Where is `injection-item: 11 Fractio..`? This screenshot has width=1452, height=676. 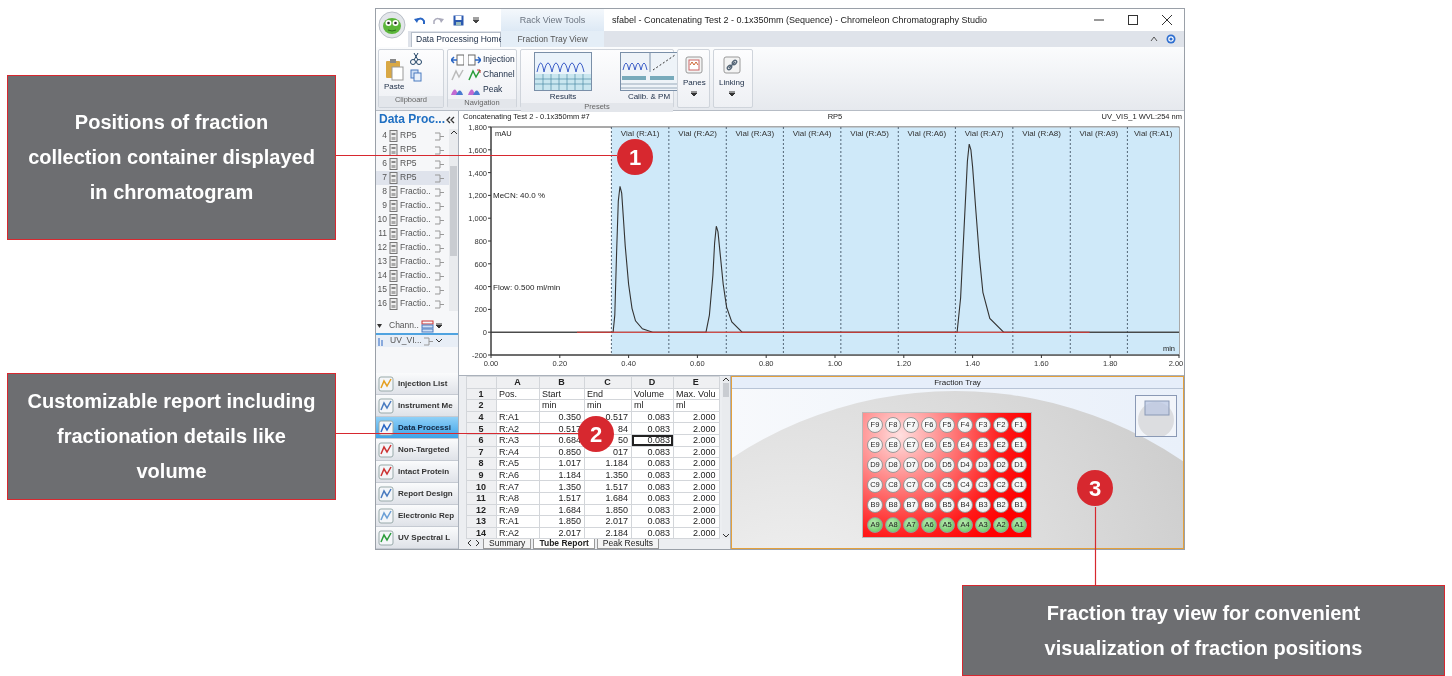 injection-item: 11 Fractio.. is located at coordinates (412, 234).